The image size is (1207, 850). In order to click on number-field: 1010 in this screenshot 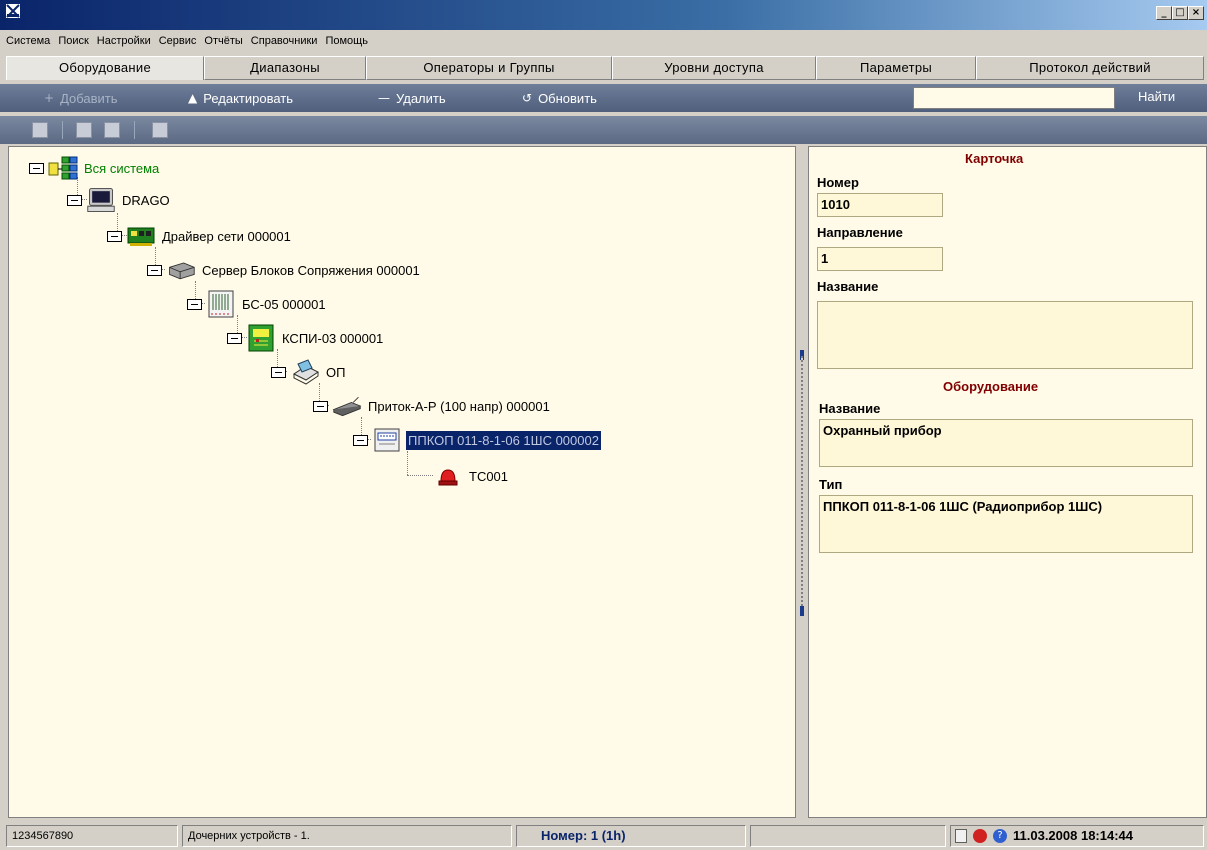, I will do `click(880, 205)`.